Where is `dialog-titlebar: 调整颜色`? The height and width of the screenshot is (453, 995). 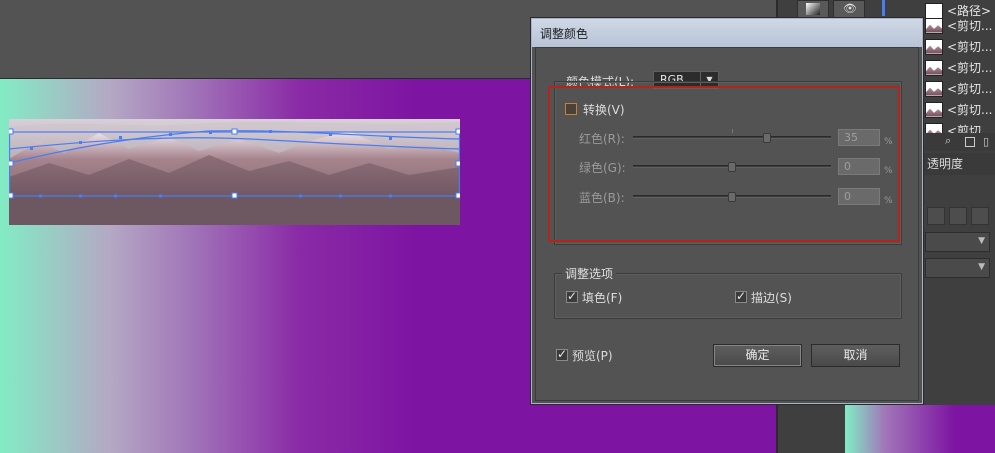 dialog-titlebar: 调整颜色 is located at coordinates (727, 33).